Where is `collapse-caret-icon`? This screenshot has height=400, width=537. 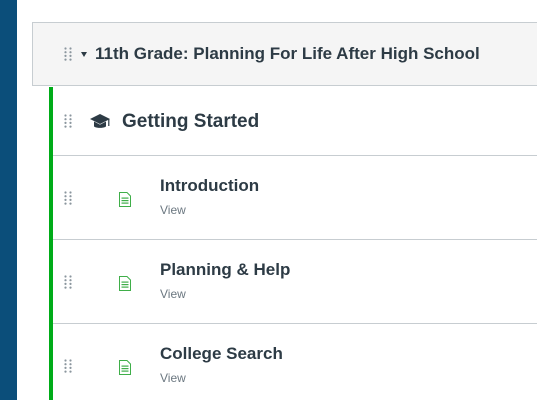
collapse-caret-icon is located at coordinates (84, 54).